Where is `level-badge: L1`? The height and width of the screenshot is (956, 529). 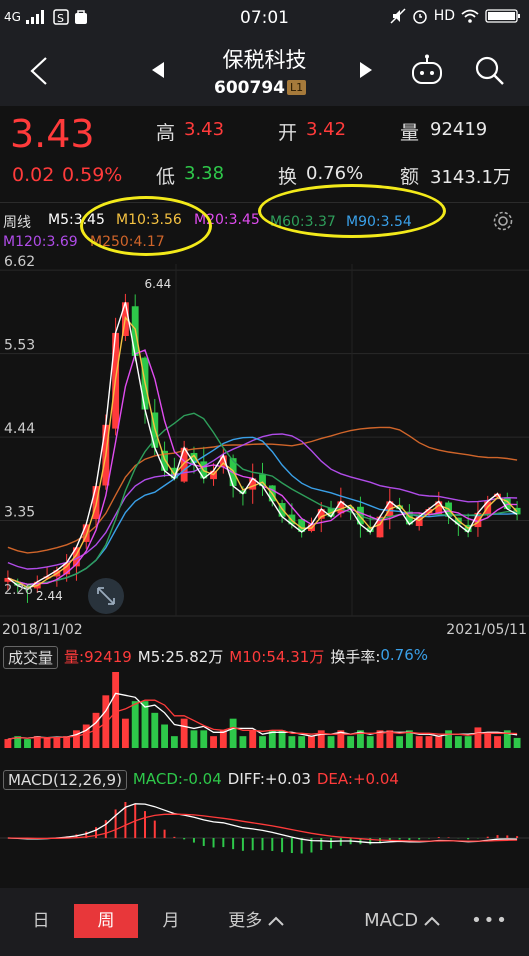 level-badge: L1 is located at coordinates (297, 87).